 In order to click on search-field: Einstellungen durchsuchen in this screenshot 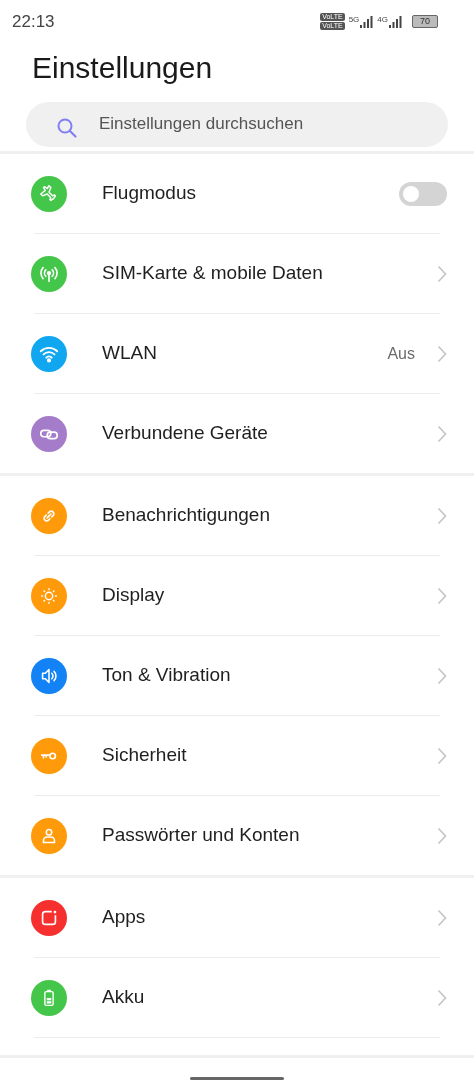, I will do `click(237, 124)`.